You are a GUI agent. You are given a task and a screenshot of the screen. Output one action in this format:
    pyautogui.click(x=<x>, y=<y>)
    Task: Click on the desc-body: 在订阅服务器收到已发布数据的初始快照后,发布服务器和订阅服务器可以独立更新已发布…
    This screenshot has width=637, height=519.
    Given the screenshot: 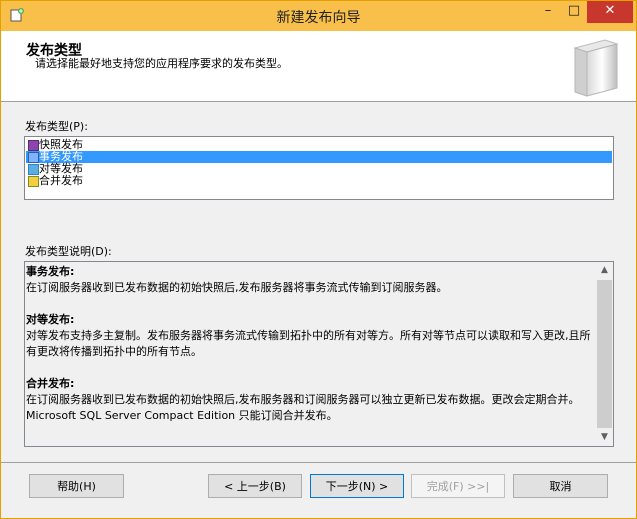 What is the action you would take?
    pyautogui.click(x=303, y=407)
    